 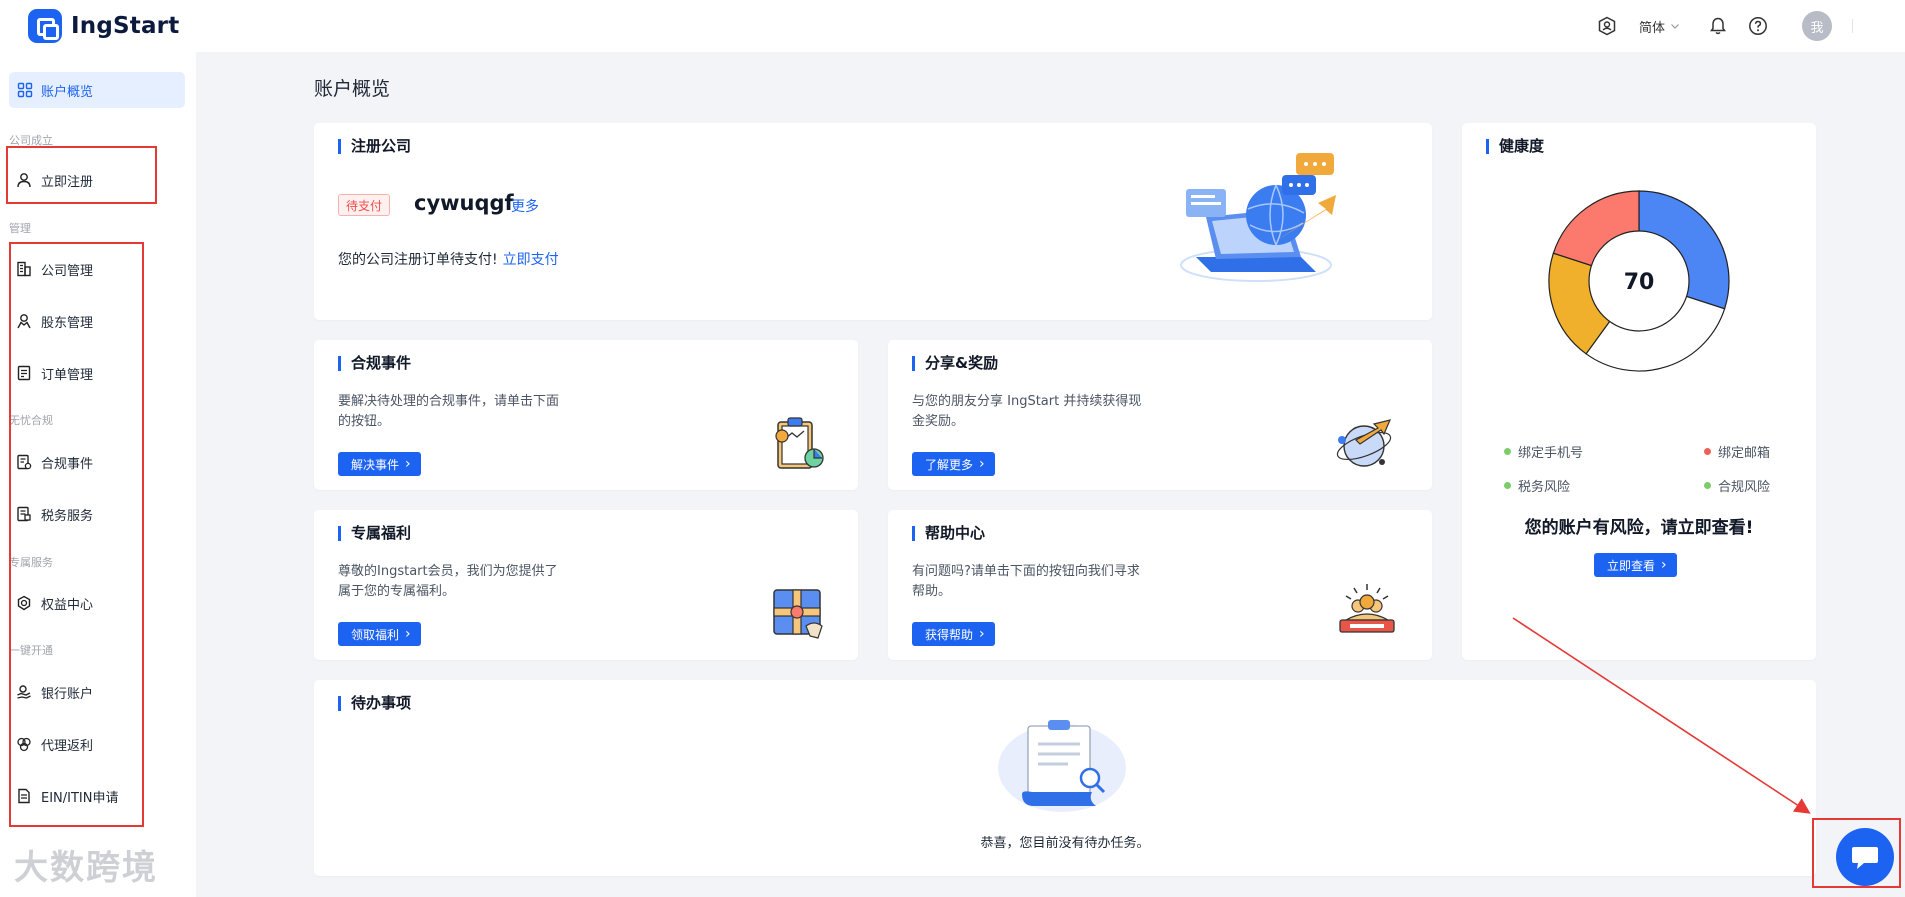 I want to click on button-label: 解决事件, so click(x=375, y=464).